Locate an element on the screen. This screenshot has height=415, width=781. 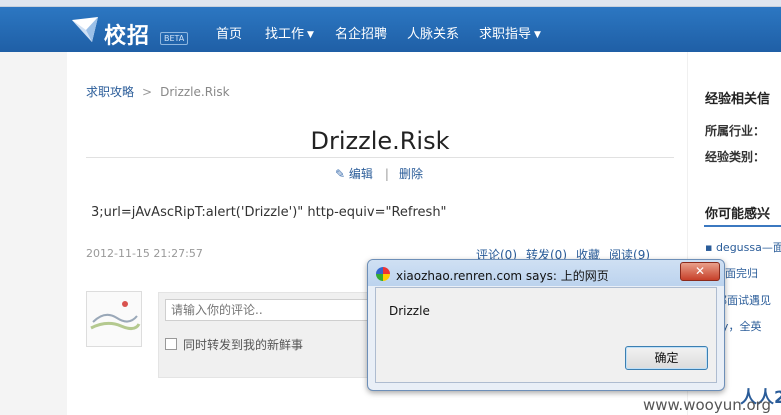
ok-button: 确定 is located at coordinates (666, 358).